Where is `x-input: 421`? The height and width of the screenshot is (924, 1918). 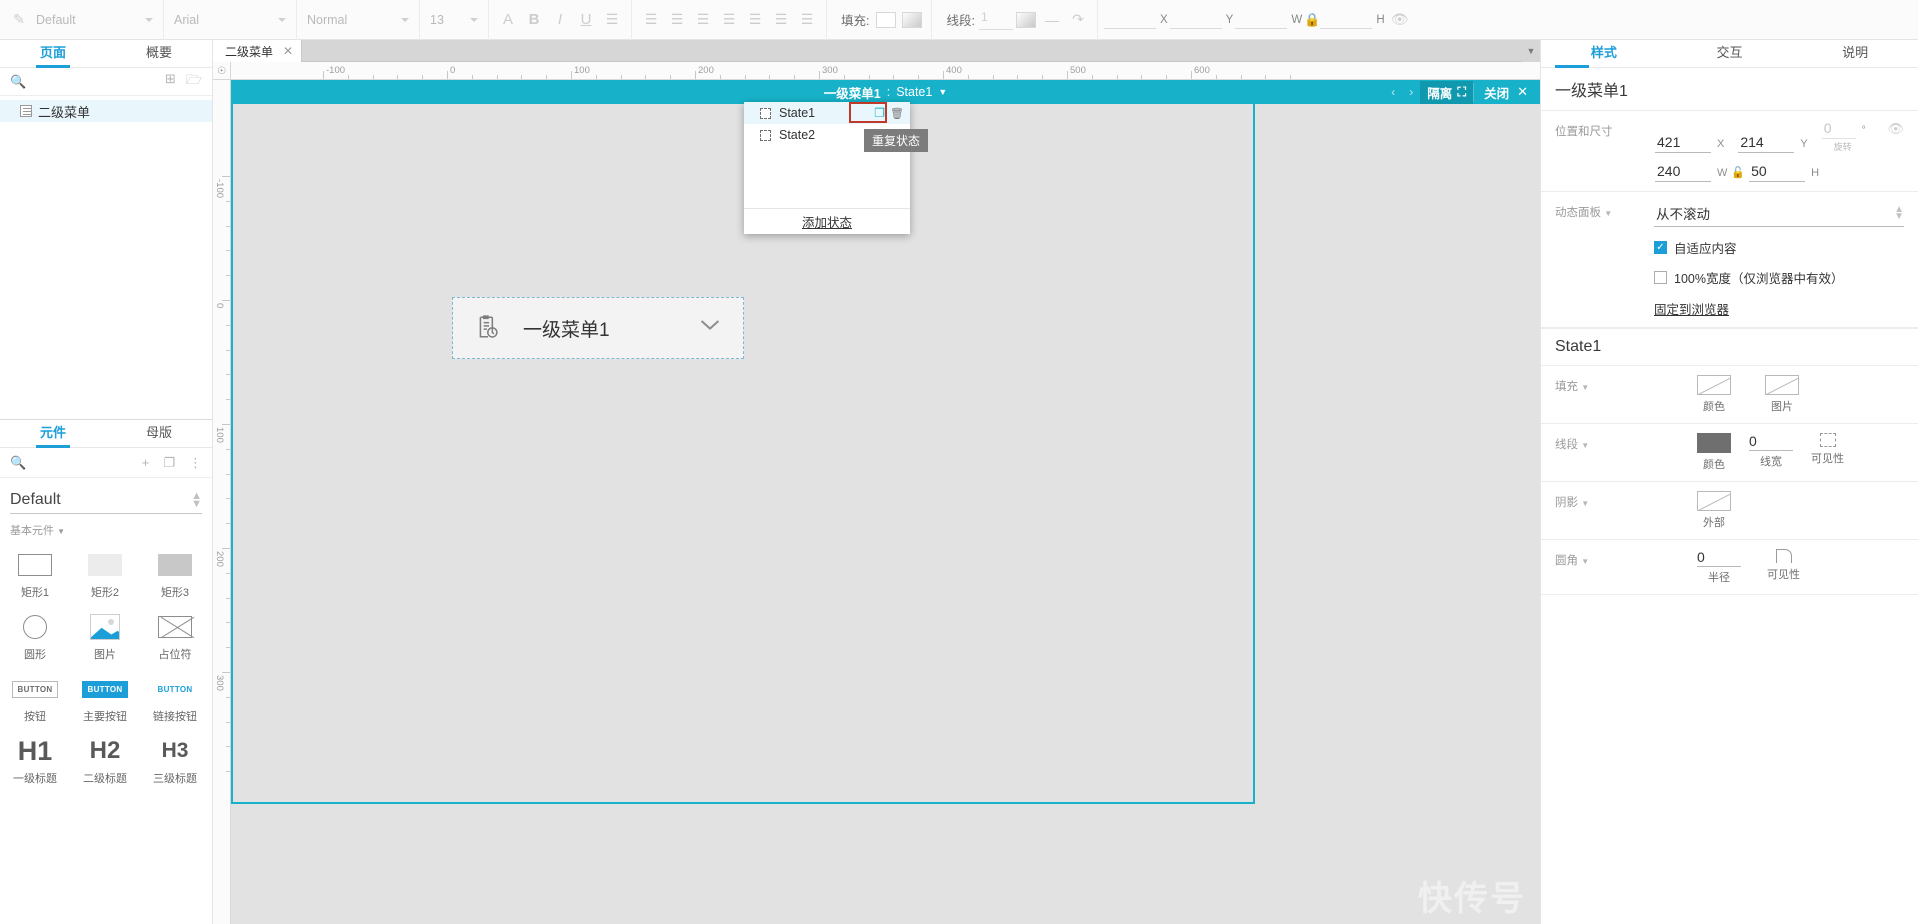 x-input: 421 is located at coordinates (1683, 143).